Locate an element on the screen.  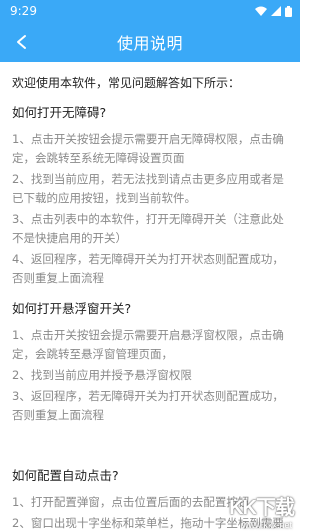
status-bar: 9:29 is located at coordinates (150, 11).